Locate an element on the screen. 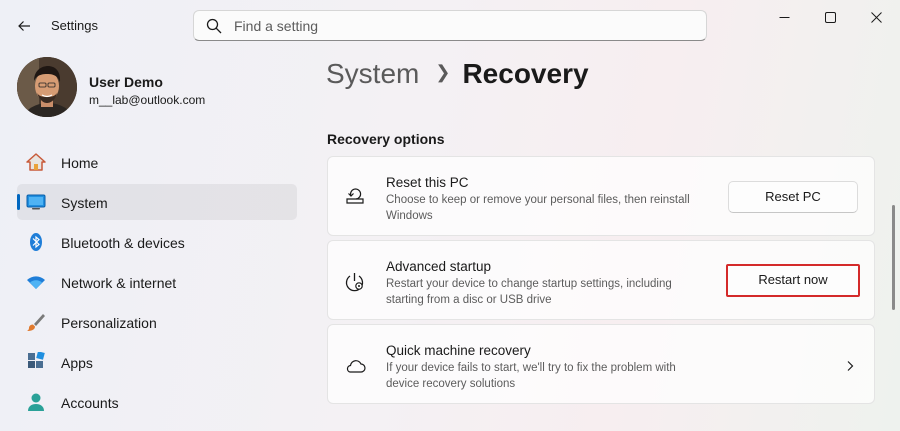  sidebar-item-label: Apps is located at coordinates (77, 363).